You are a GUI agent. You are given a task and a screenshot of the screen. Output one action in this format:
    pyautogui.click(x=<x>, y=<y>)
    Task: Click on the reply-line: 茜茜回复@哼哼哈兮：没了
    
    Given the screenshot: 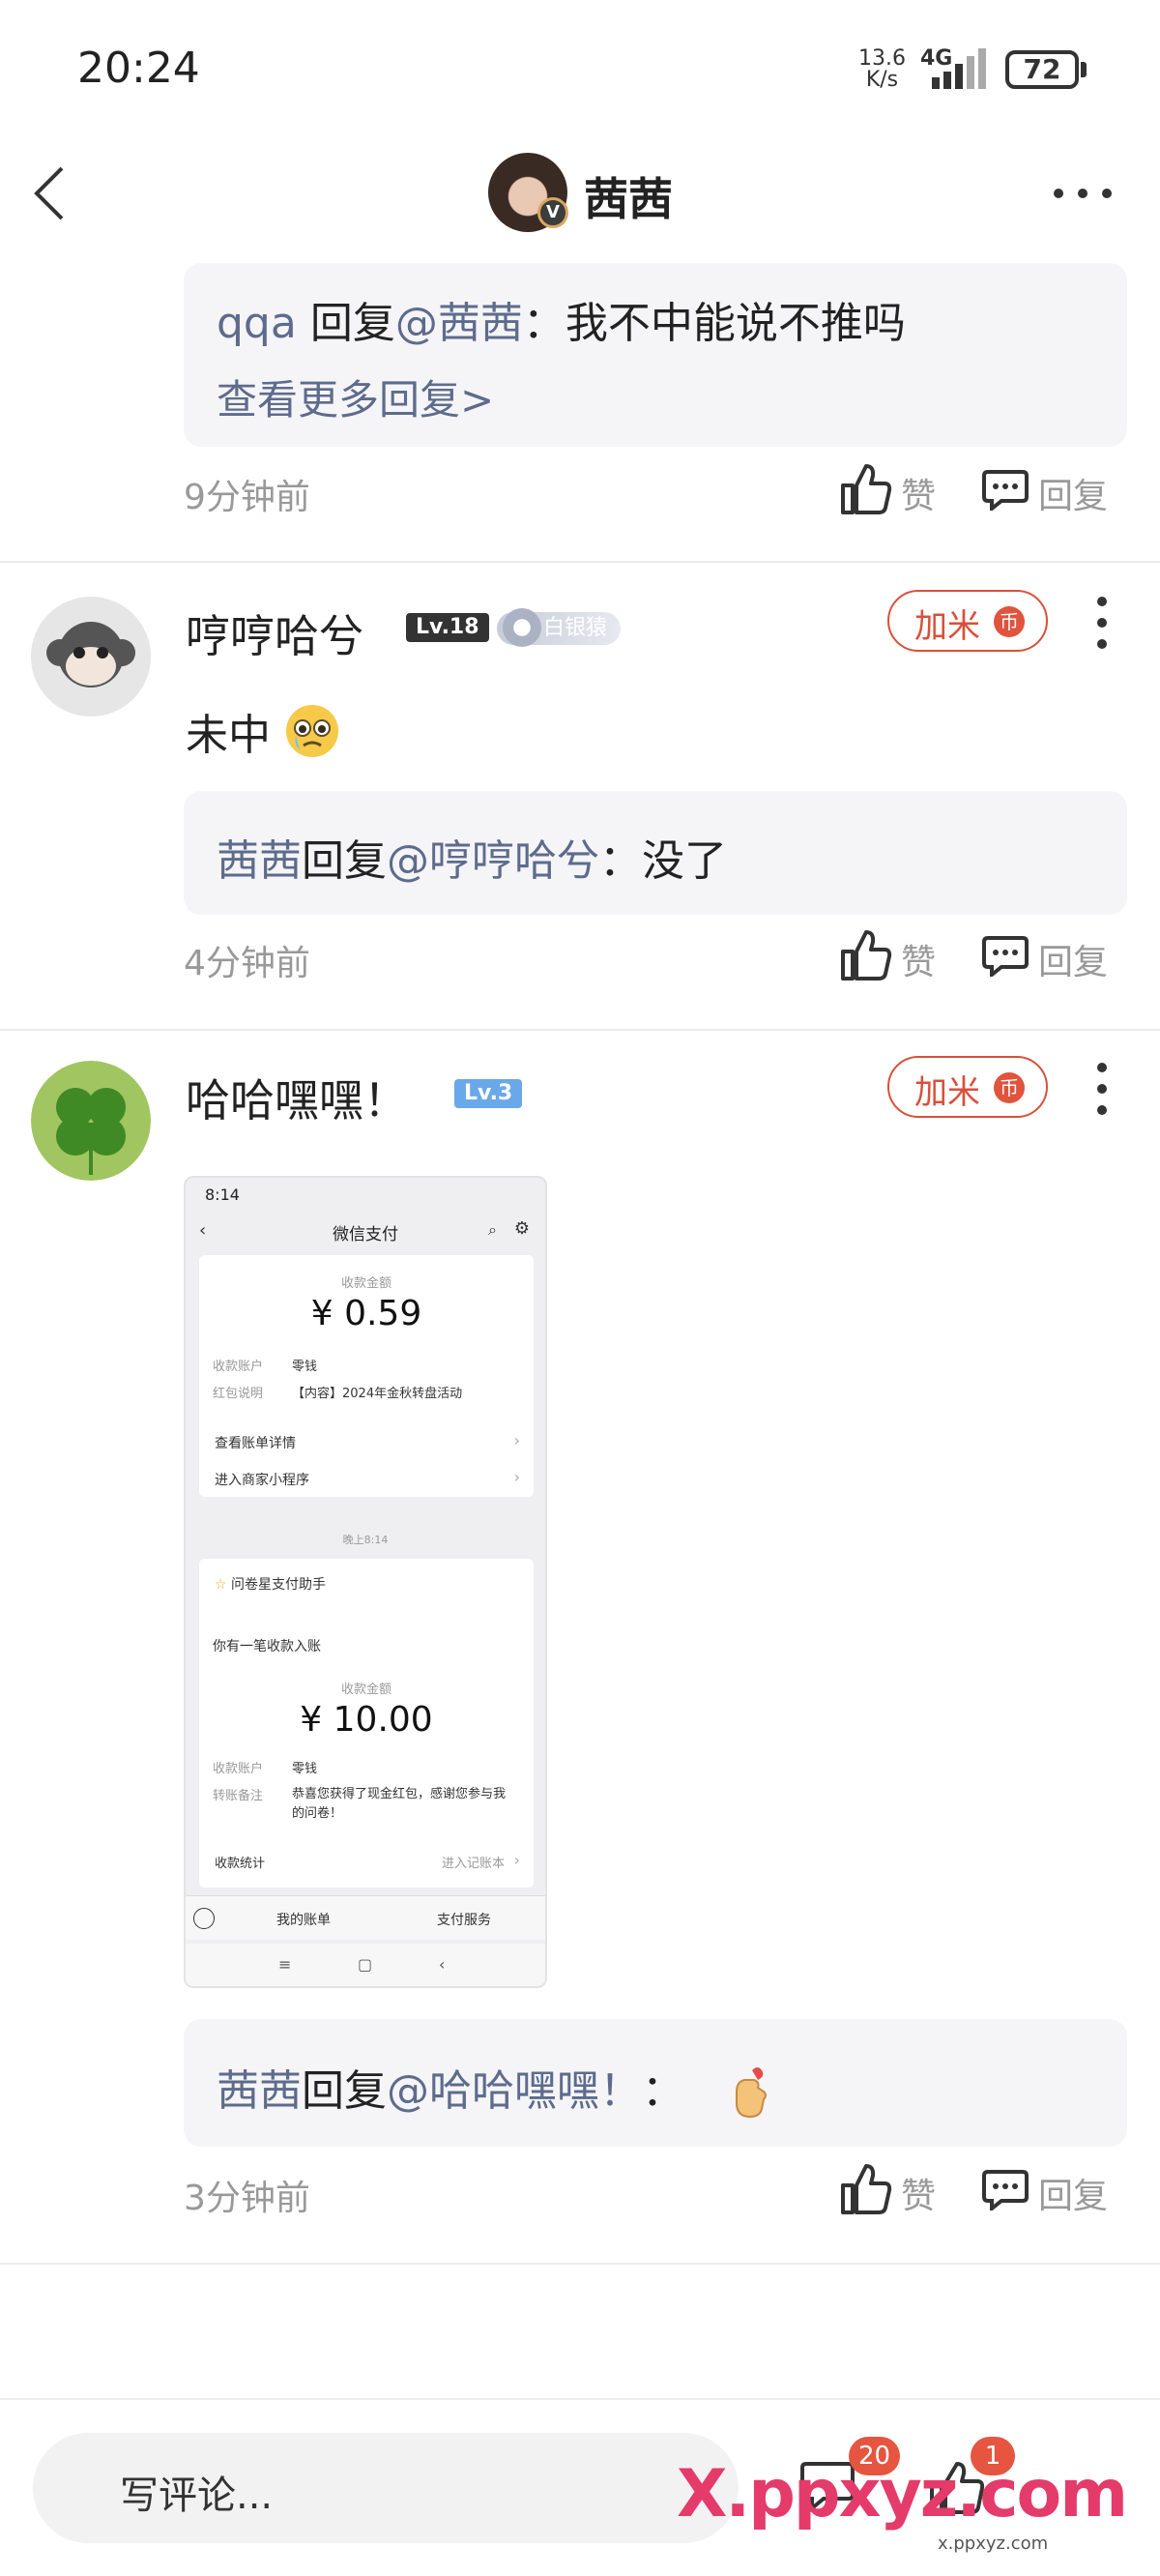 What is the action you would take?
    pyautogui.click(x=655, y=857)
    